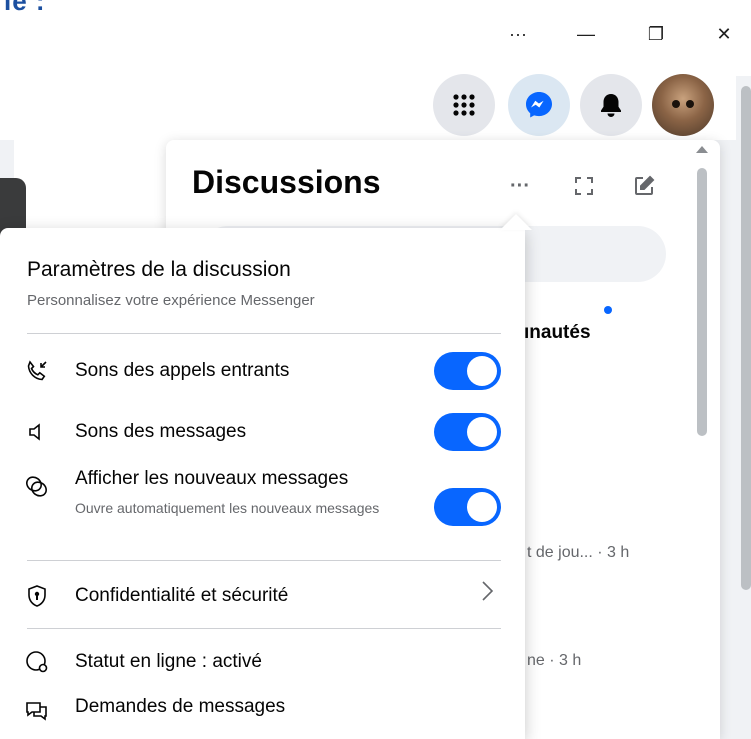 The height and width of the screenshot is (739, 751). What do you see at coordinates (37, 596) in the screenshot?
I see `shield-icon` at bounding box center [37, 596].